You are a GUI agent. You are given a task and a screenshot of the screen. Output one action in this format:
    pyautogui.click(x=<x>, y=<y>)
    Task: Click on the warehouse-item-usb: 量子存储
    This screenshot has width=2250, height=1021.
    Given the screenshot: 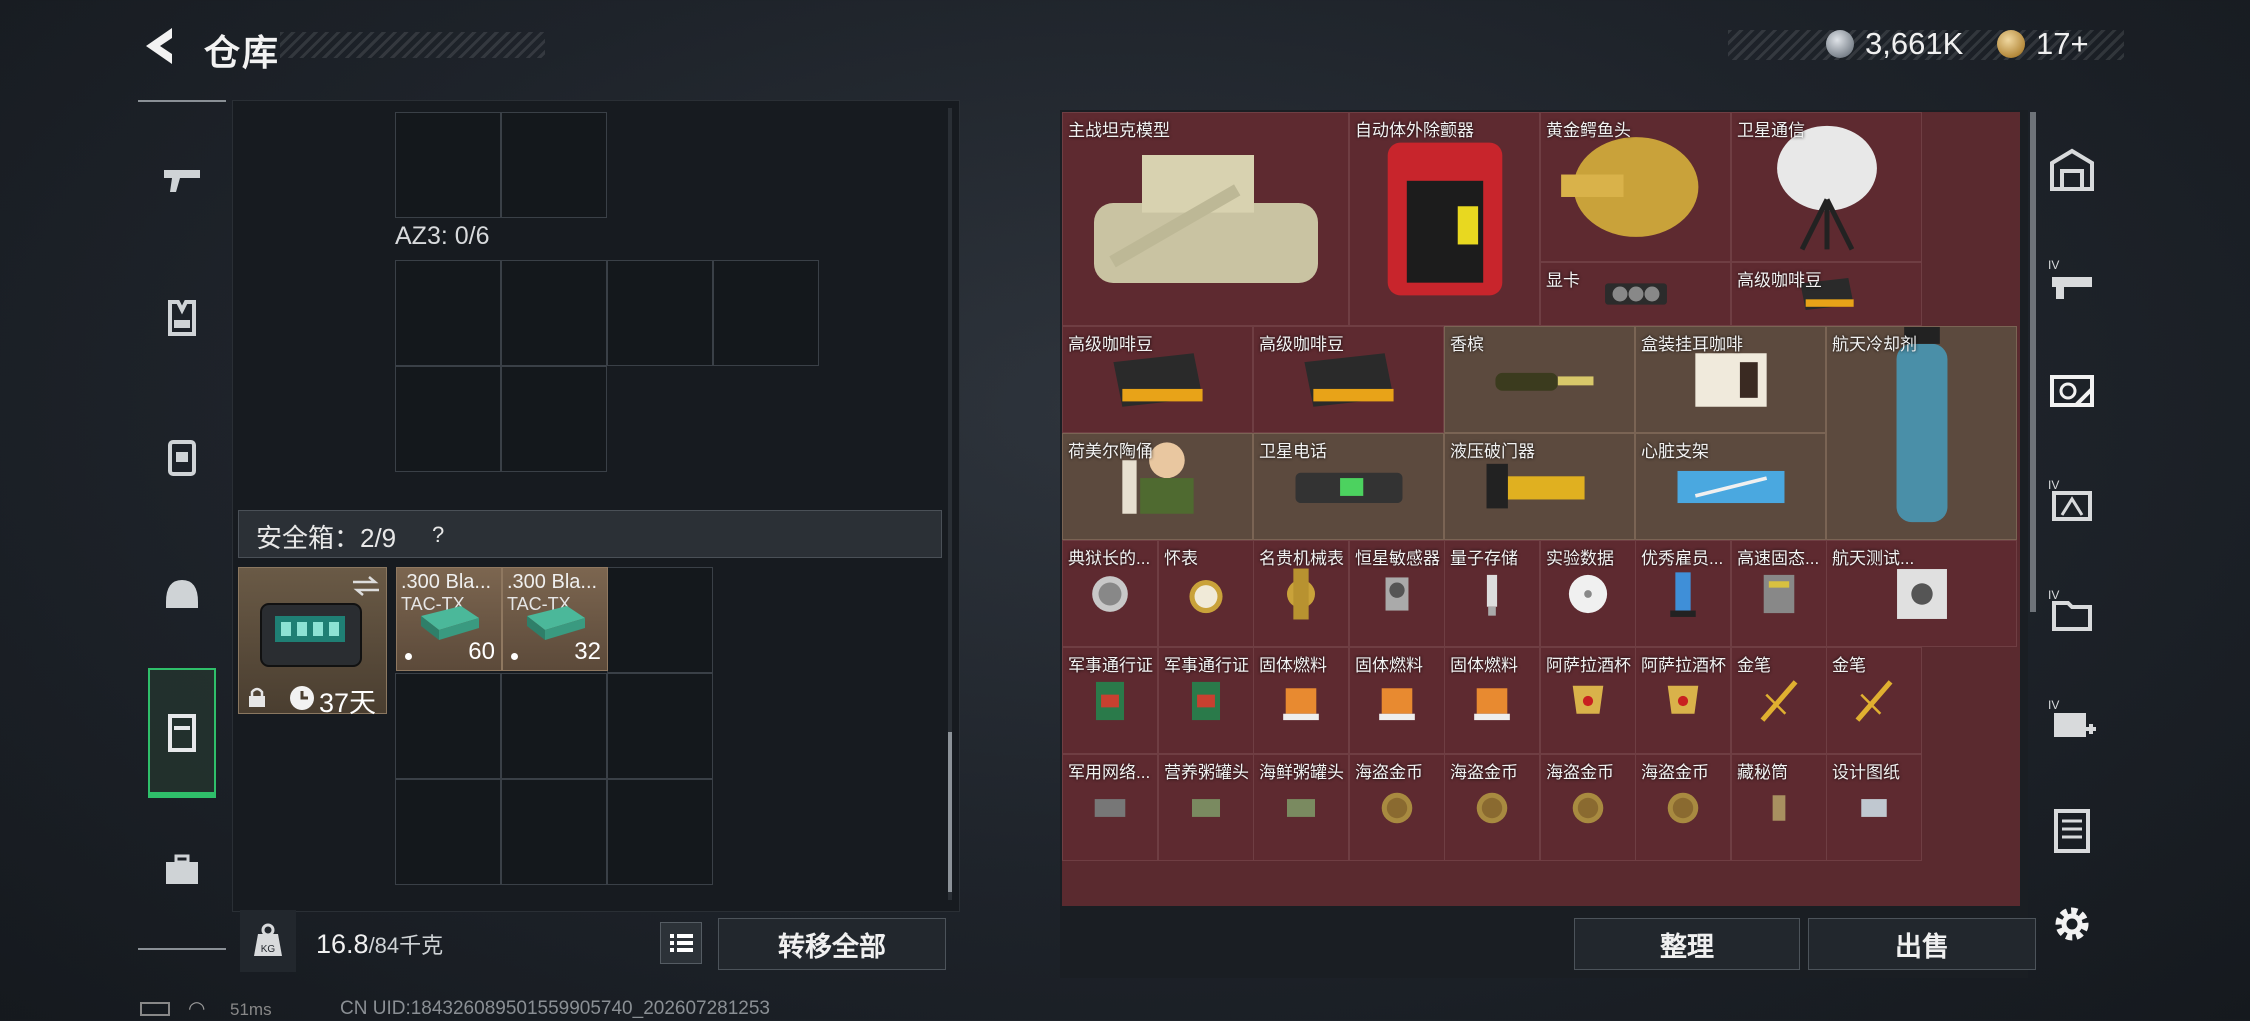 What is the action you would take?
    pyautogui.click(x=1492, y=593)
    